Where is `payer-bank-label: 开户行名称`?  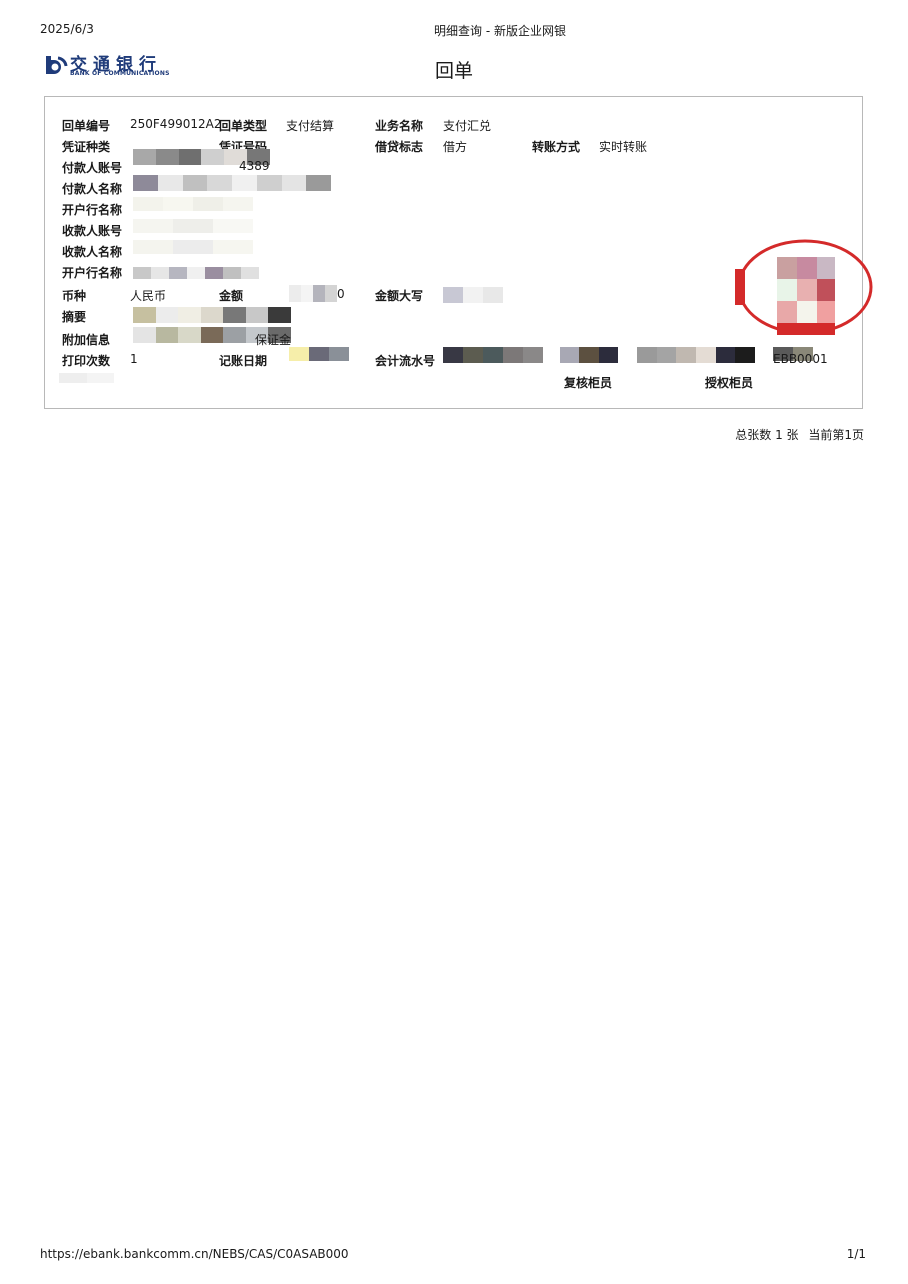
payer-bank-label: 开户行名称 is located at coordinates (92, 210).